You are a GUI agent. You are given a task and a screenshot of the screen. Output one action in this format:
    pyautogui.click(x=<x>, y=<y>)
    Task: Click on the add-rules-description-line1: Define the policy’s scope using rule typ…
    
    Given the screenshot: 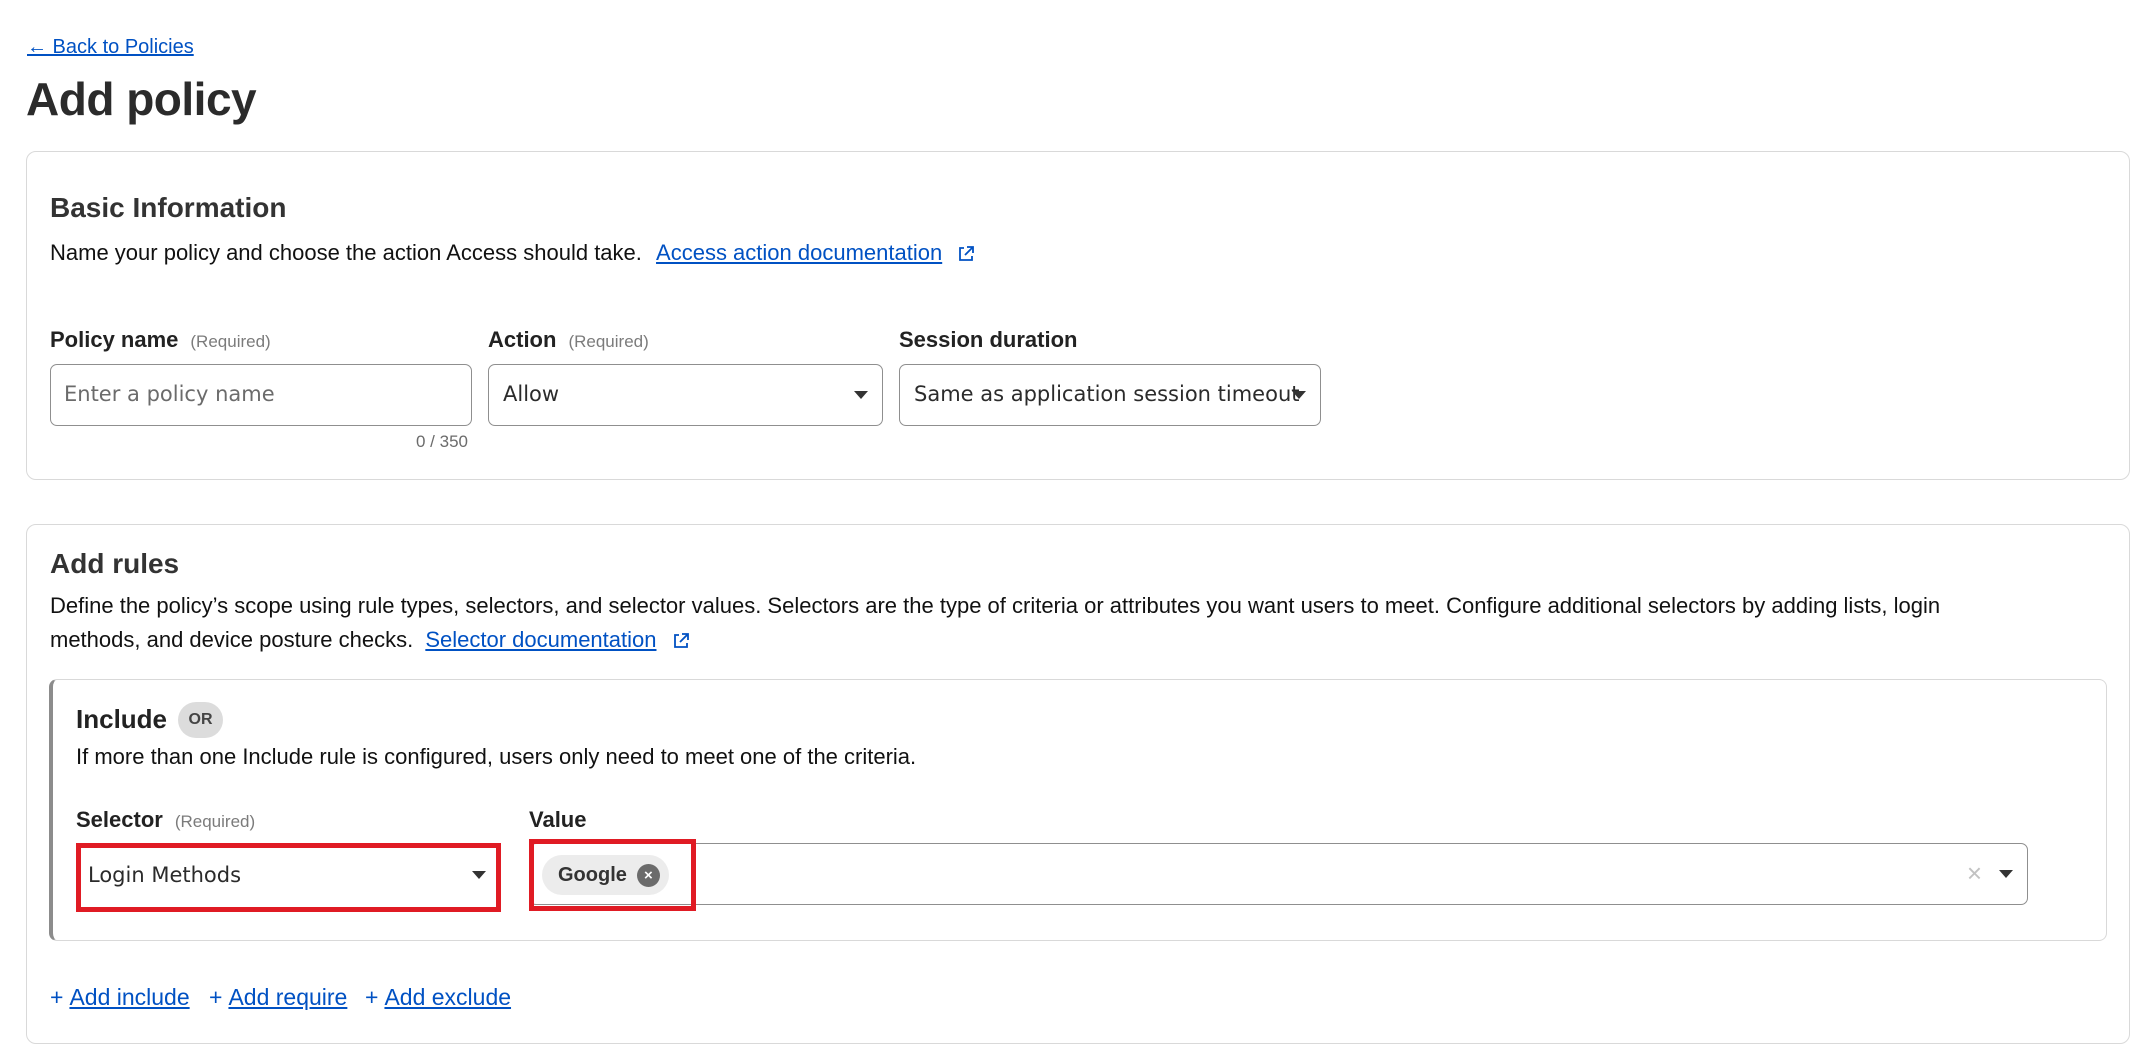 What is the action you would take?
    pyautogui.click(x=995, y=605)
    